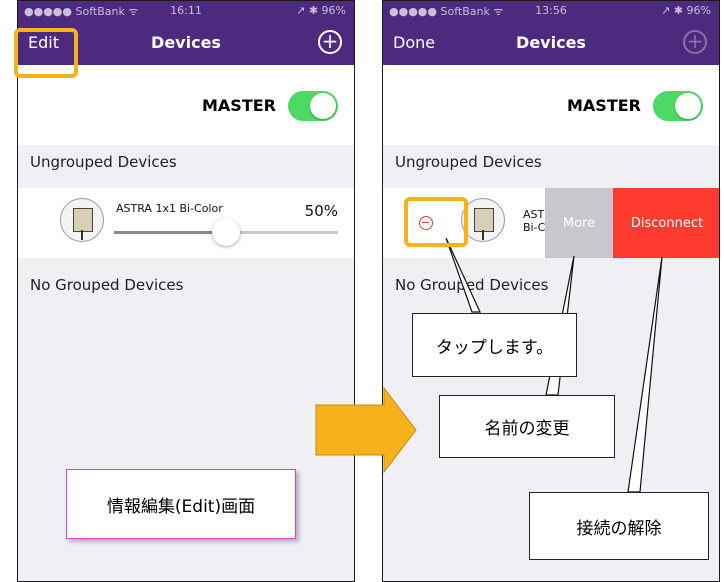 The height and width of the screenshot is (582, 724). I want to click on minus-highlight, so click(436, 222).